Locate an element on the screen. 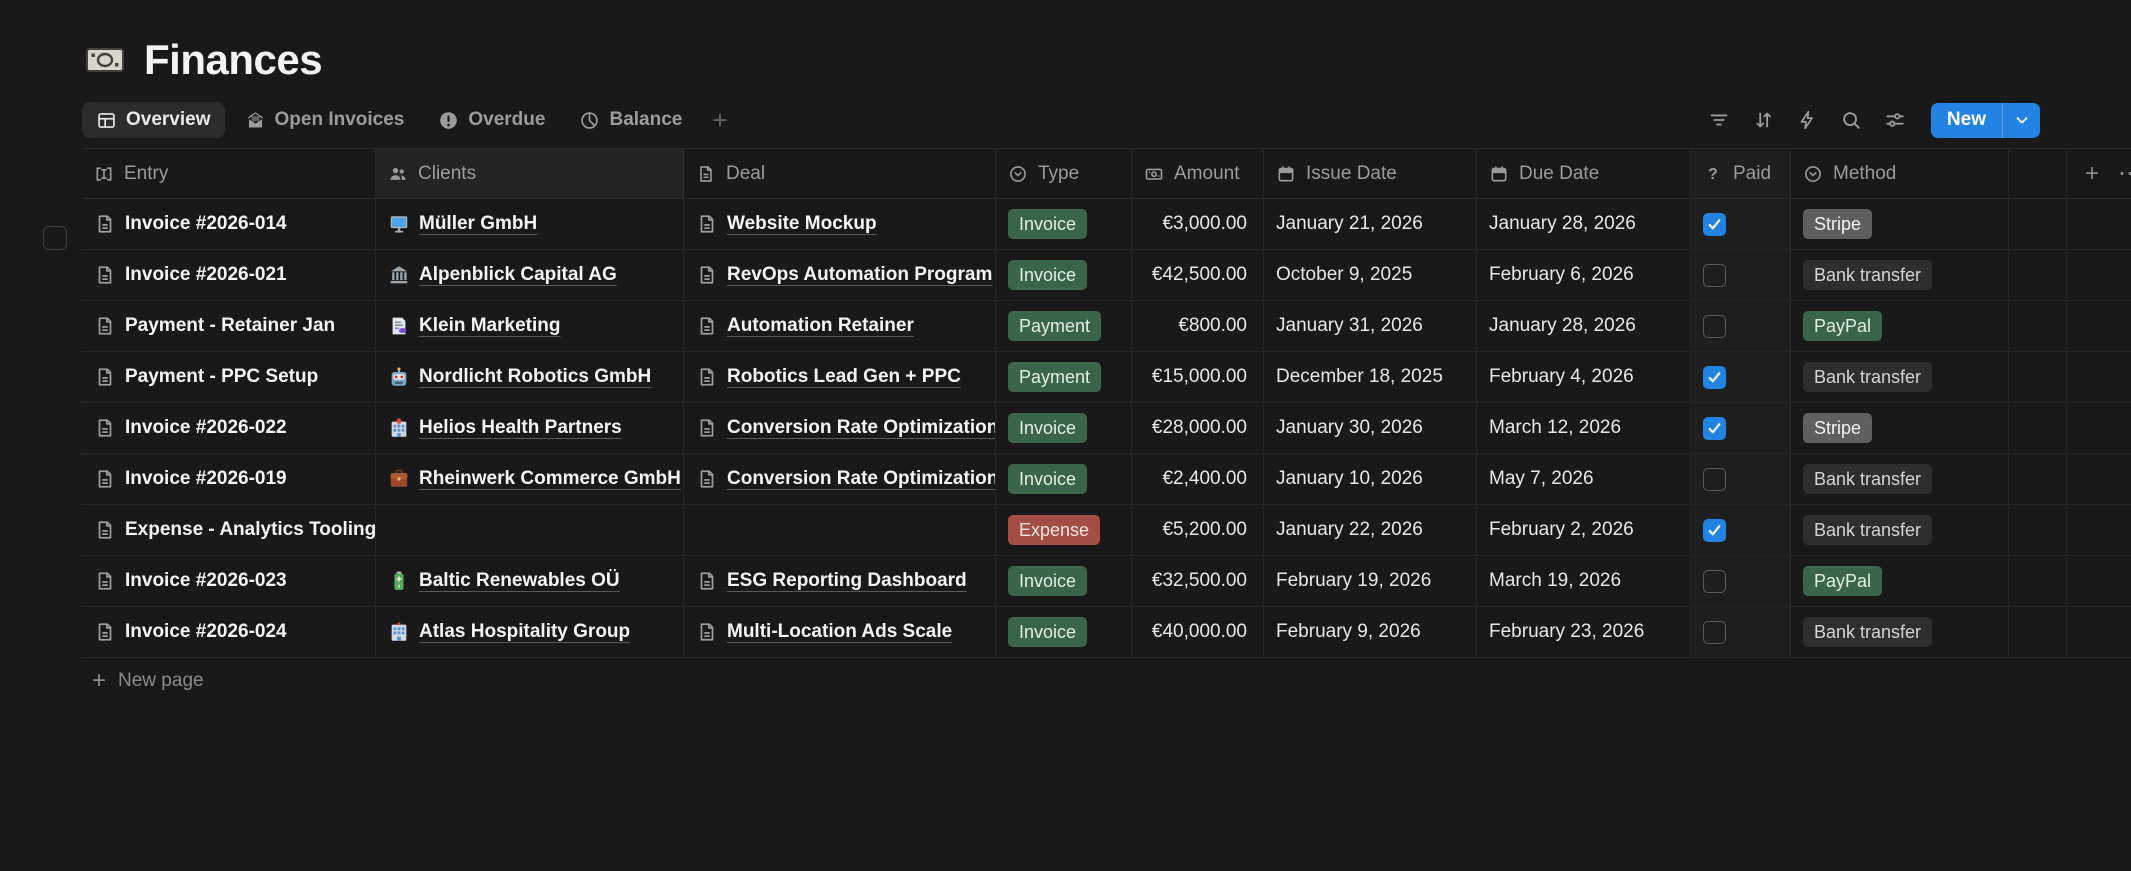 This screenshot has height=871, width=2131. banknote-emoji-icon is located at coordinates (105, 60).